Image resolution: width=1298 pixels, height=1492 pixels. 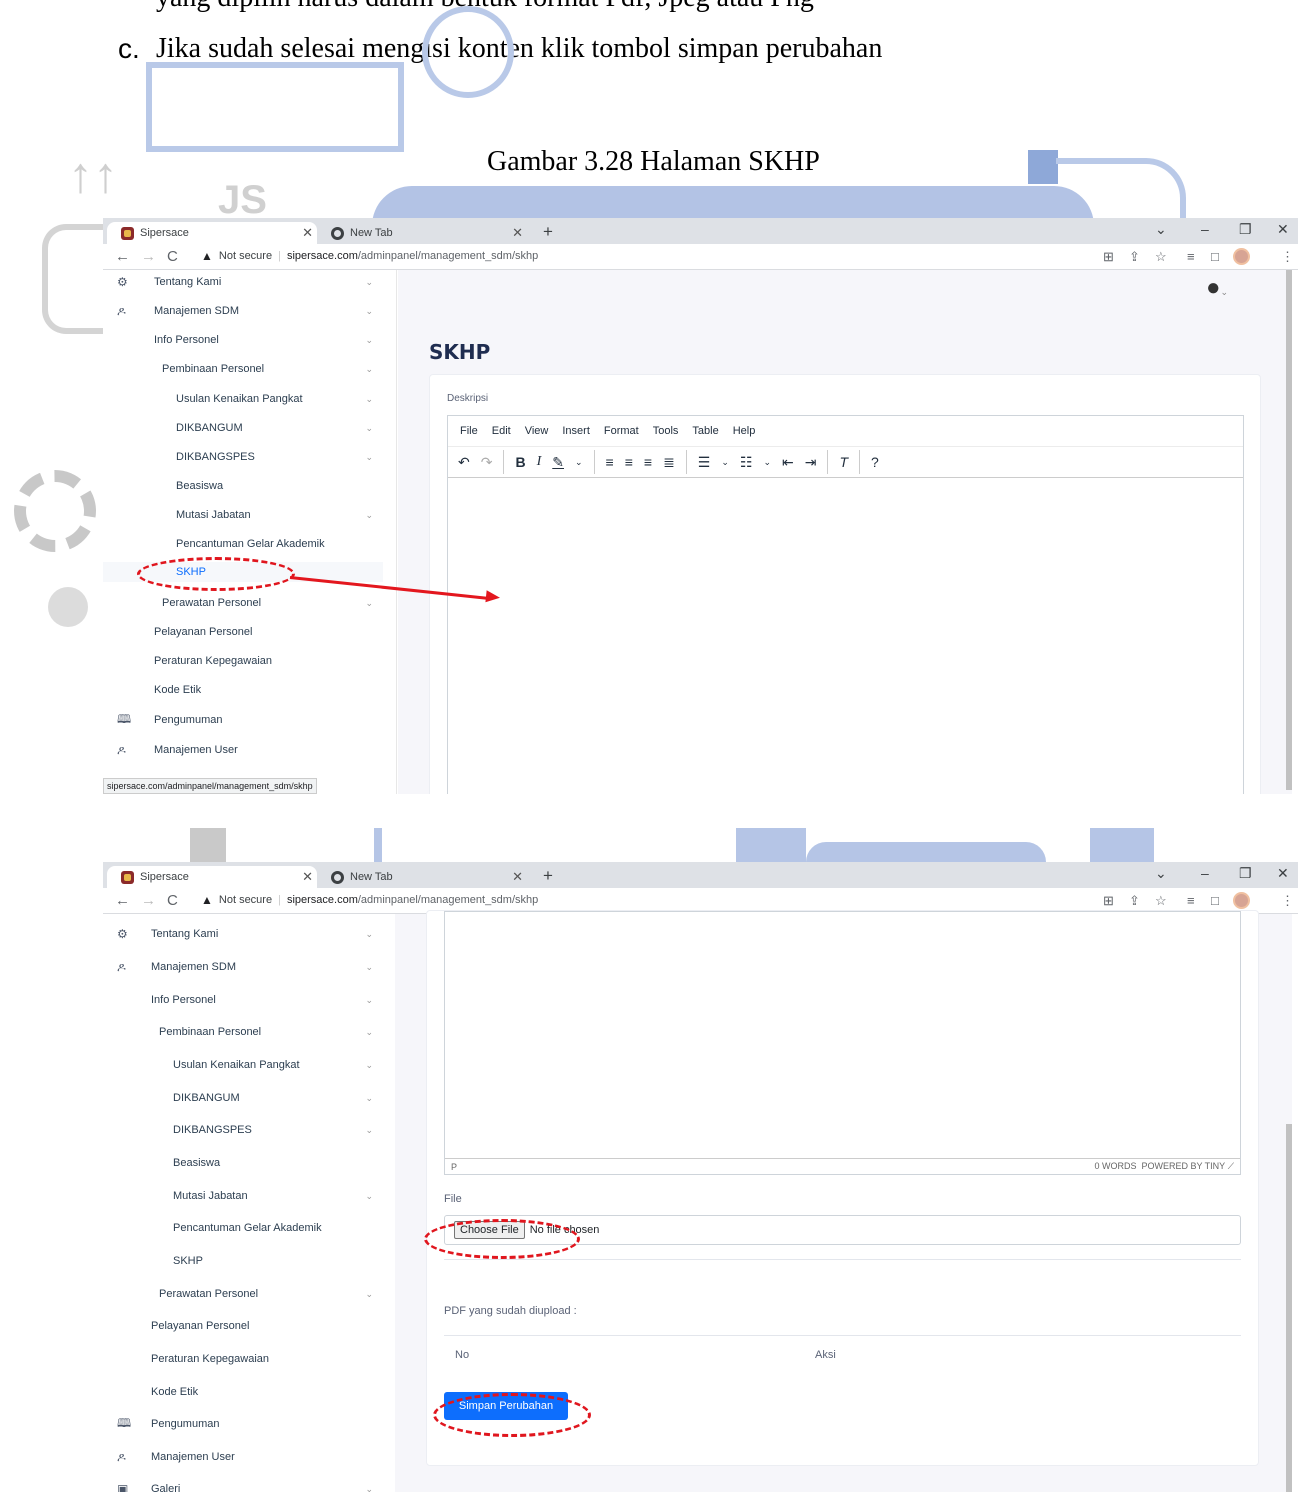 What do you see at coordinates (212, 877) in the screenshot?
I see `tab-sipersace: Sipersace ✕` at bounding box center [212, 877].